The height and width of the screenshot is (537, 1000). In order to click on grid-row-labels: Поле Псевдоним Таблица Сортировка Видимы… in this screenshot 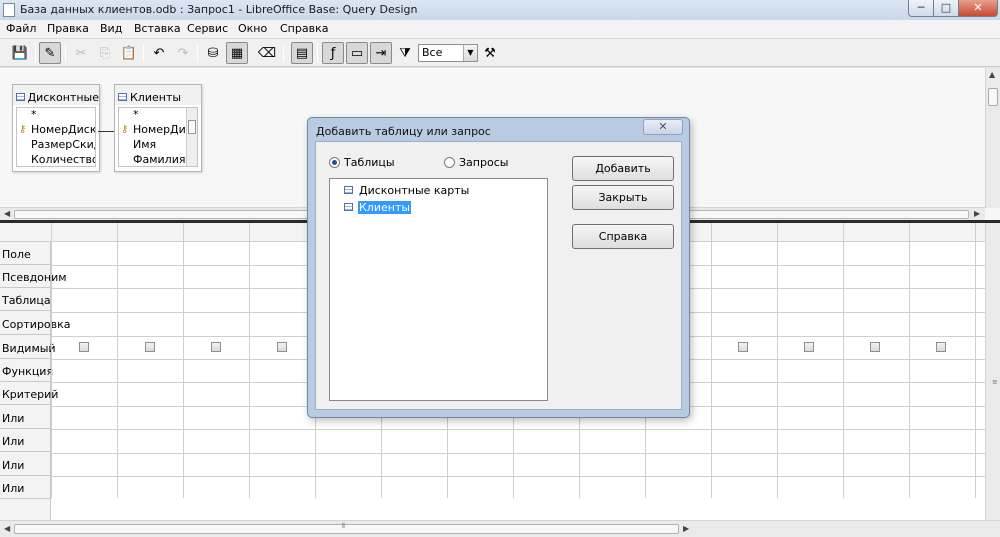, I will do `click(35, 381)`.